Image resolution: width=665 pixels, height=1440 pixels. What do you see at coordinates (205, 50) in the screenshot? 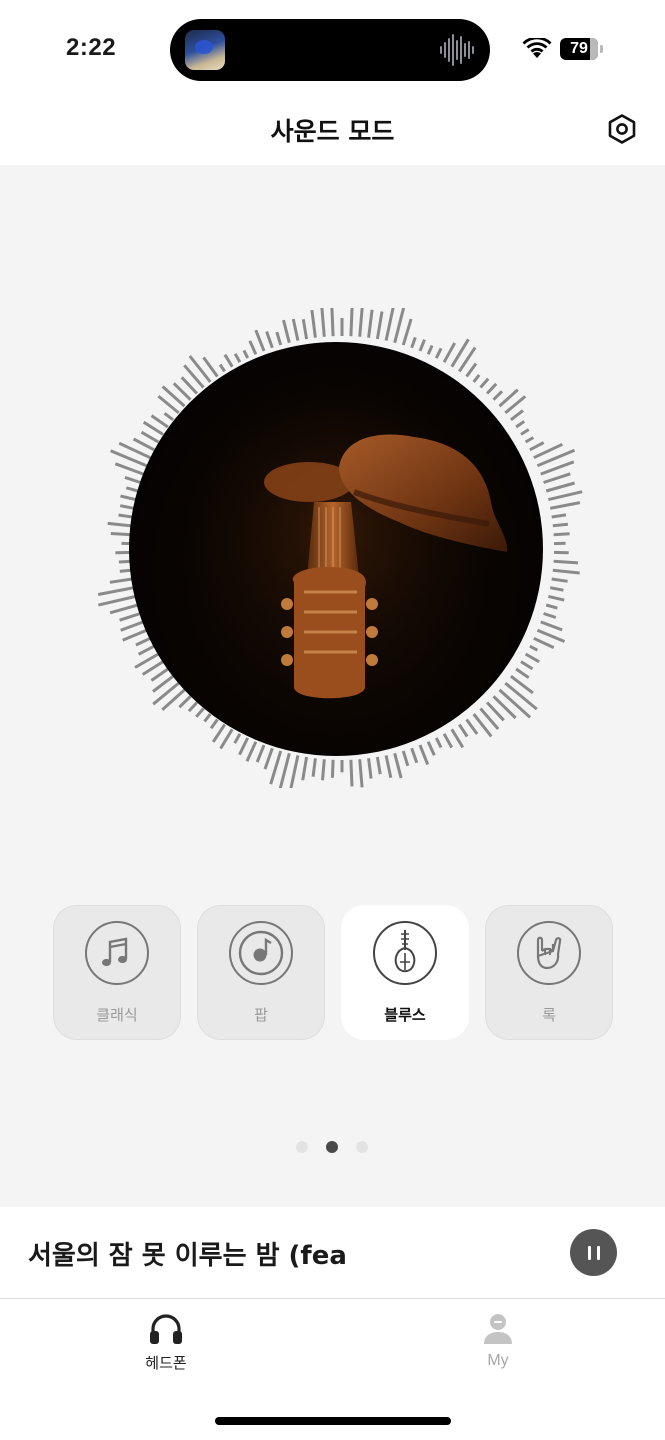
I see `now-playing-thumbnail` at bounding box center [205, 50].